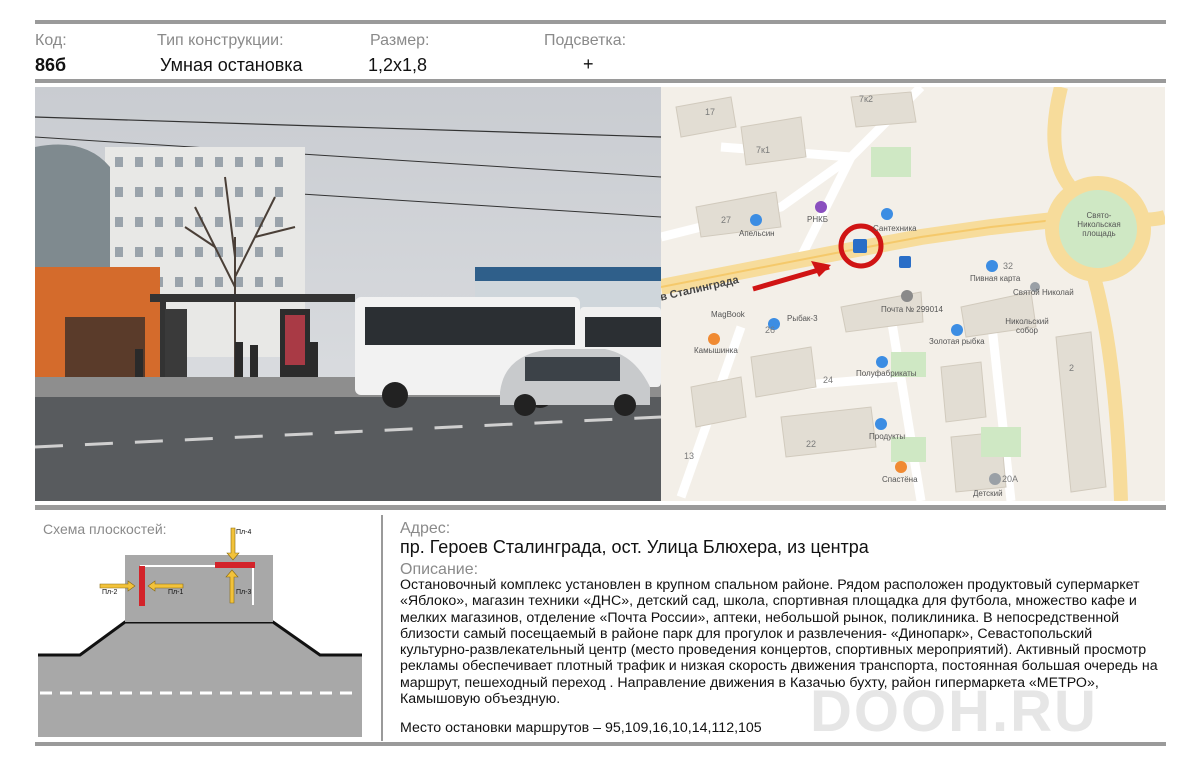 The width and height of the screenshot is (1200, 768). I want to click on map-label-rybak: Рыбак-3, so click(802, 318).